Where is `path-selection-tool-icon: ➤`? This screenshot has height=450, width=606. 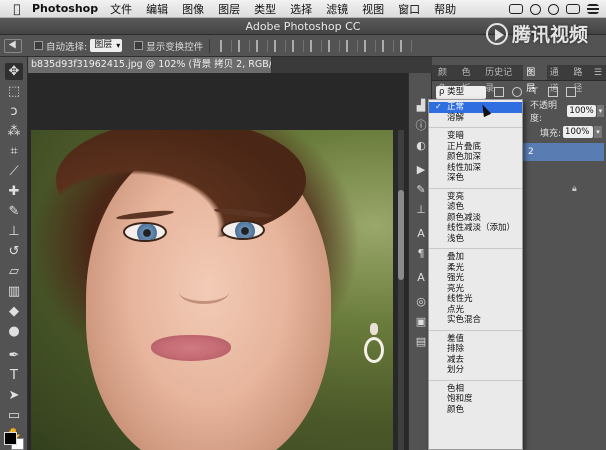 path-selection-tool-icon: ➤ is located at coordinates (14, 395).